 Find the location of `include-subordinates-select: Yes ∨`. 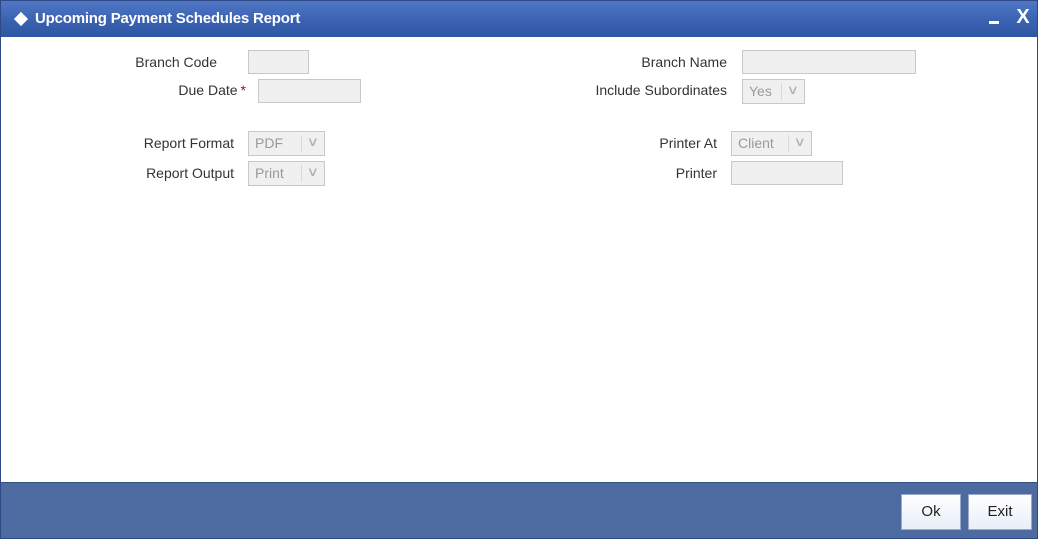

include-subordinates-select: Yes ∨ is located at coordinates (773, 91).